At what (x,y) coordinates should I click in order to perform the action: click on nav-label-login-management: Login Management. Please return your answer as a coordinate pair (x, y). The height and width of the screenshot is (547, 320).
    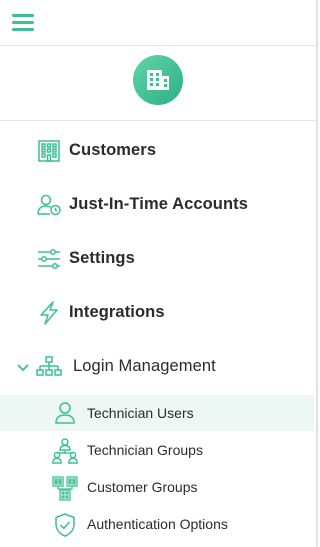
    Looking at the image, I should click on (144, 366).